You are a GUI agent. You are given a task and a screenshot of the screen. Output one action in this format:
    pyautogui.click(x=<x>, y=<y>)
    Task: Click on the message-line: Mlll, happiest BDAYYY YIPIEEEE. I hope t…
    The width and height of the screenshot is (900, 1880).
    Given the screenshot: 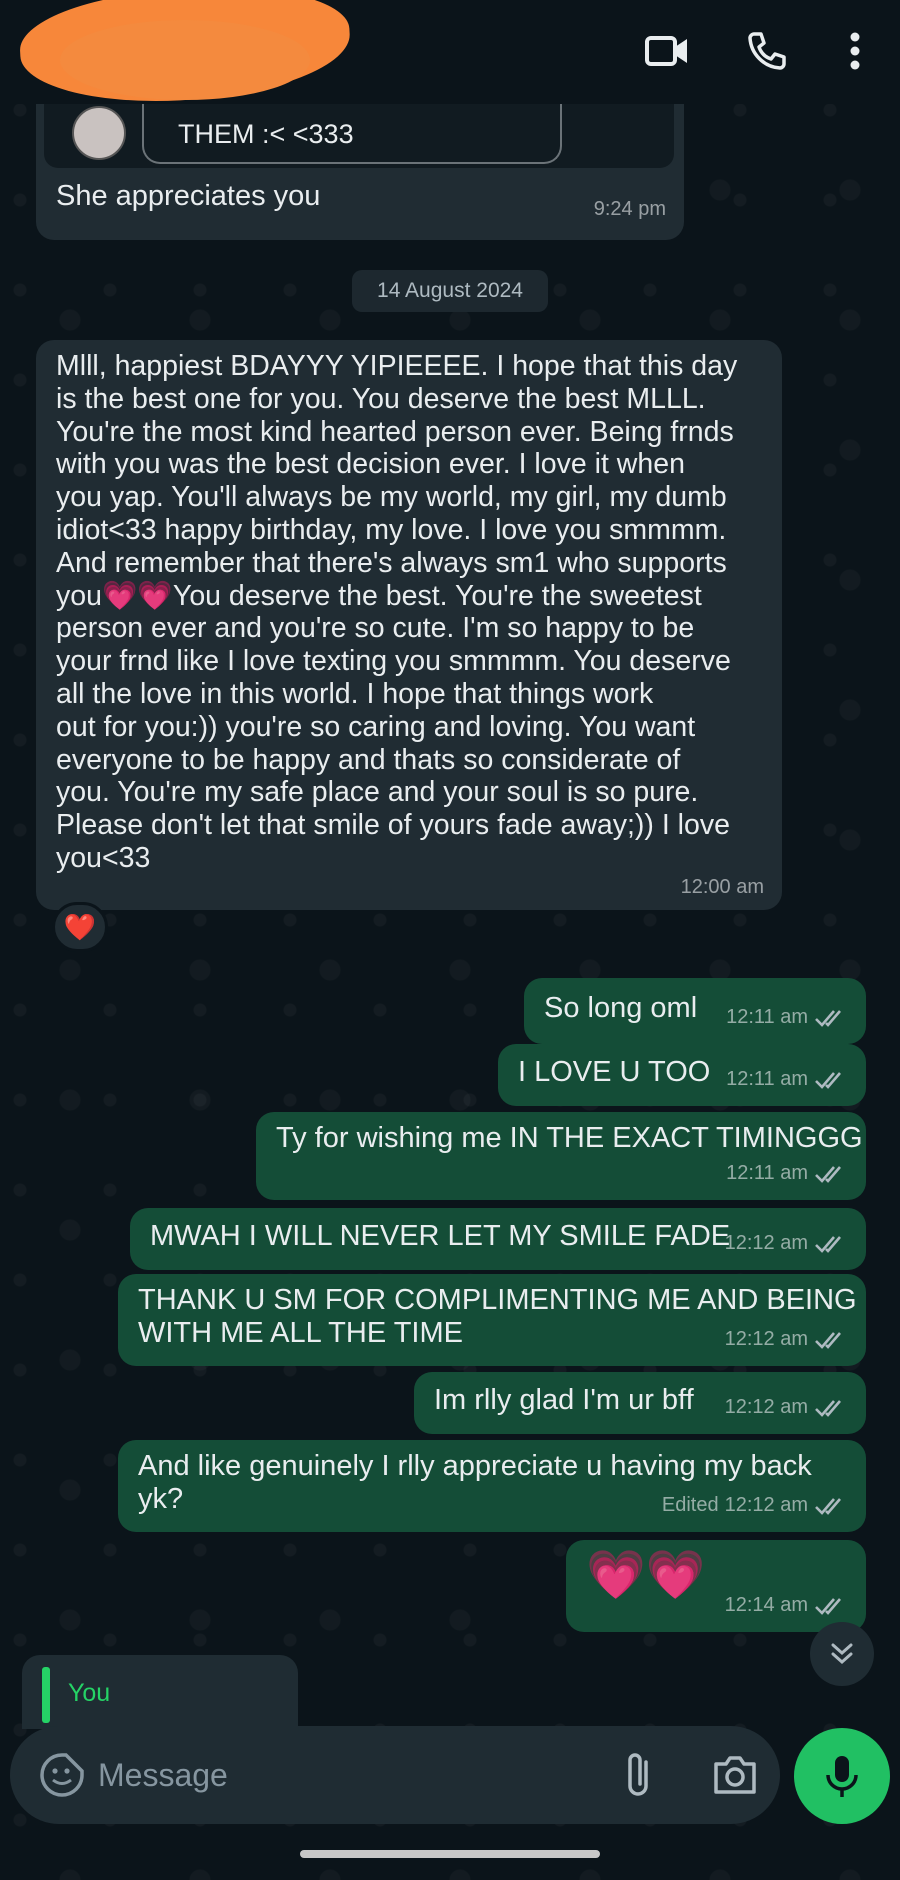 What is the action you would take?
    pyautogui.click(x=397, y=366)
    